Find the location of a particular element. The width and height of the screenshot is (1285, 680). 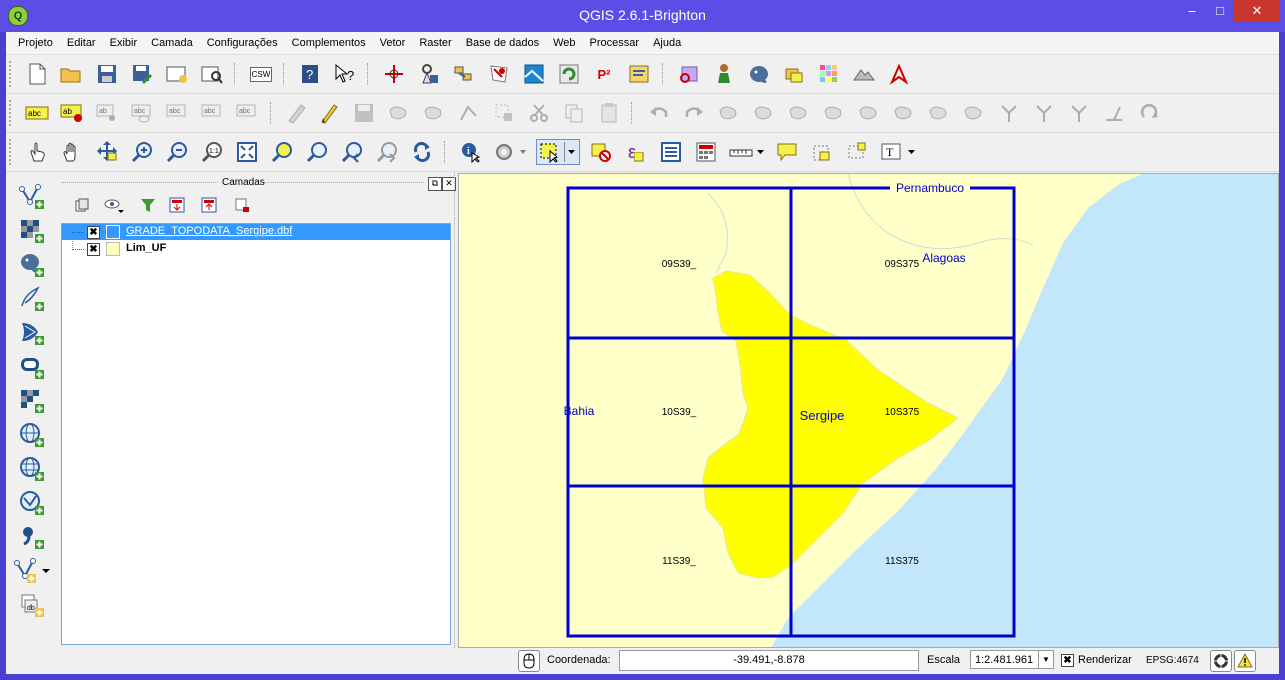

add-feature-crosshair-icon is located at coordinates (394, 74).